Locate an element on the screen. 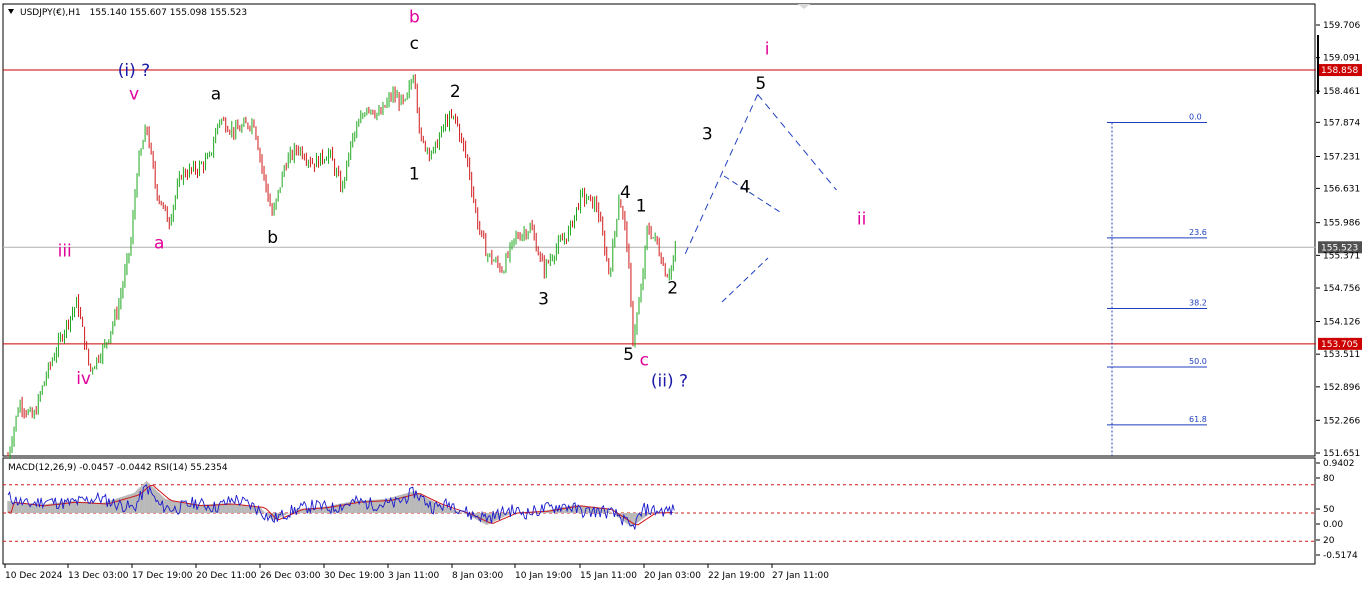  wave-label: i is located at coordinates (767, 50).